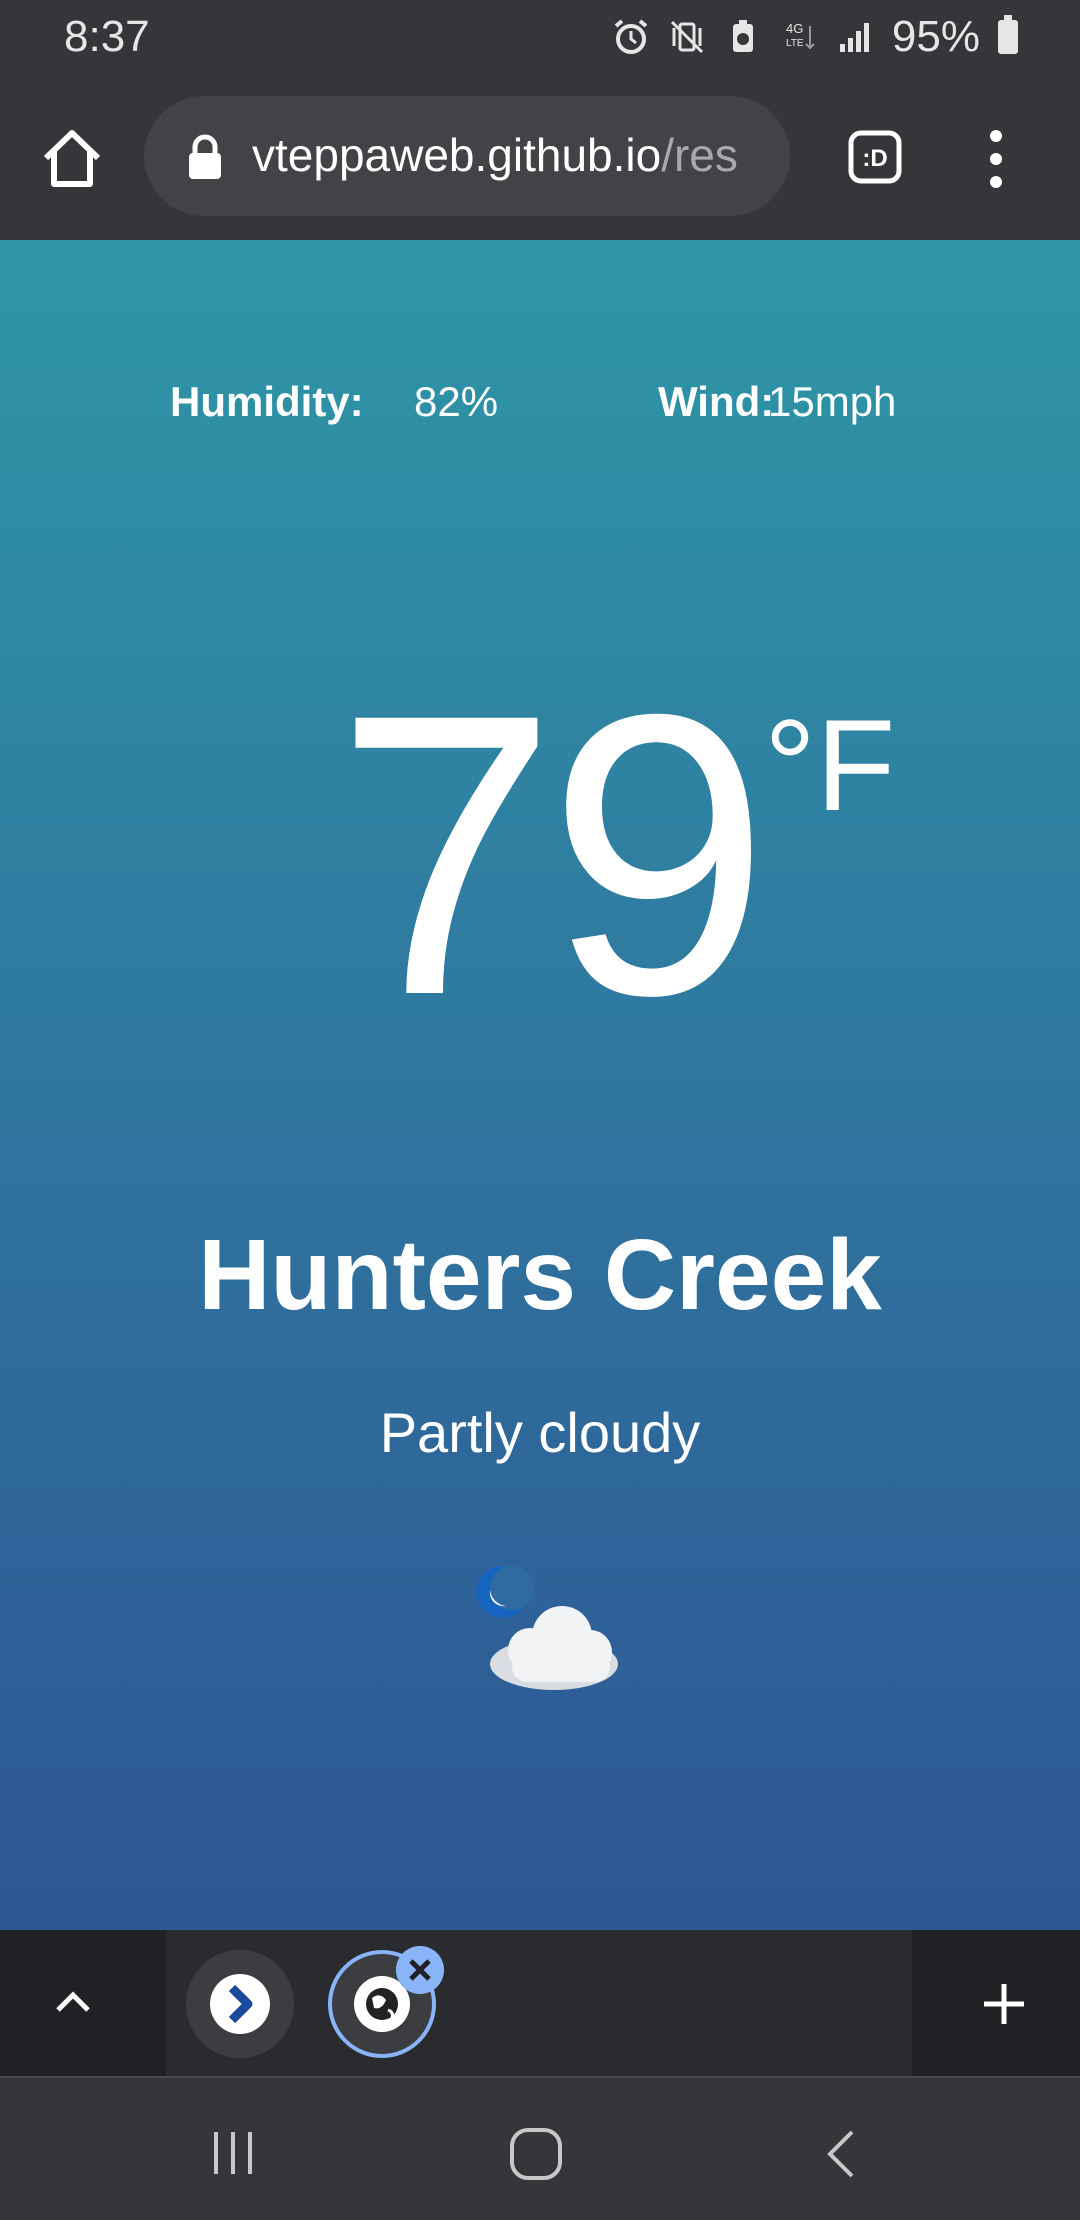 This screenshot has height=2220, width=1080. What do you see at coordinates (854, 37) in the screenshot?
I see `signal-icon` at bounding box center [854, 37].